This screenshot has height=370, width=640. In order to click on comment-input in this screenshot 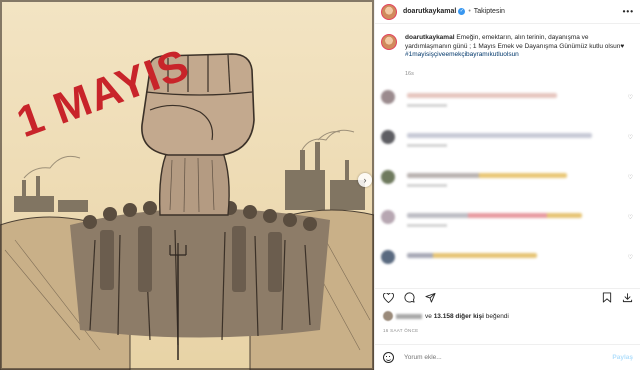, I will do `click(494, 357)`.